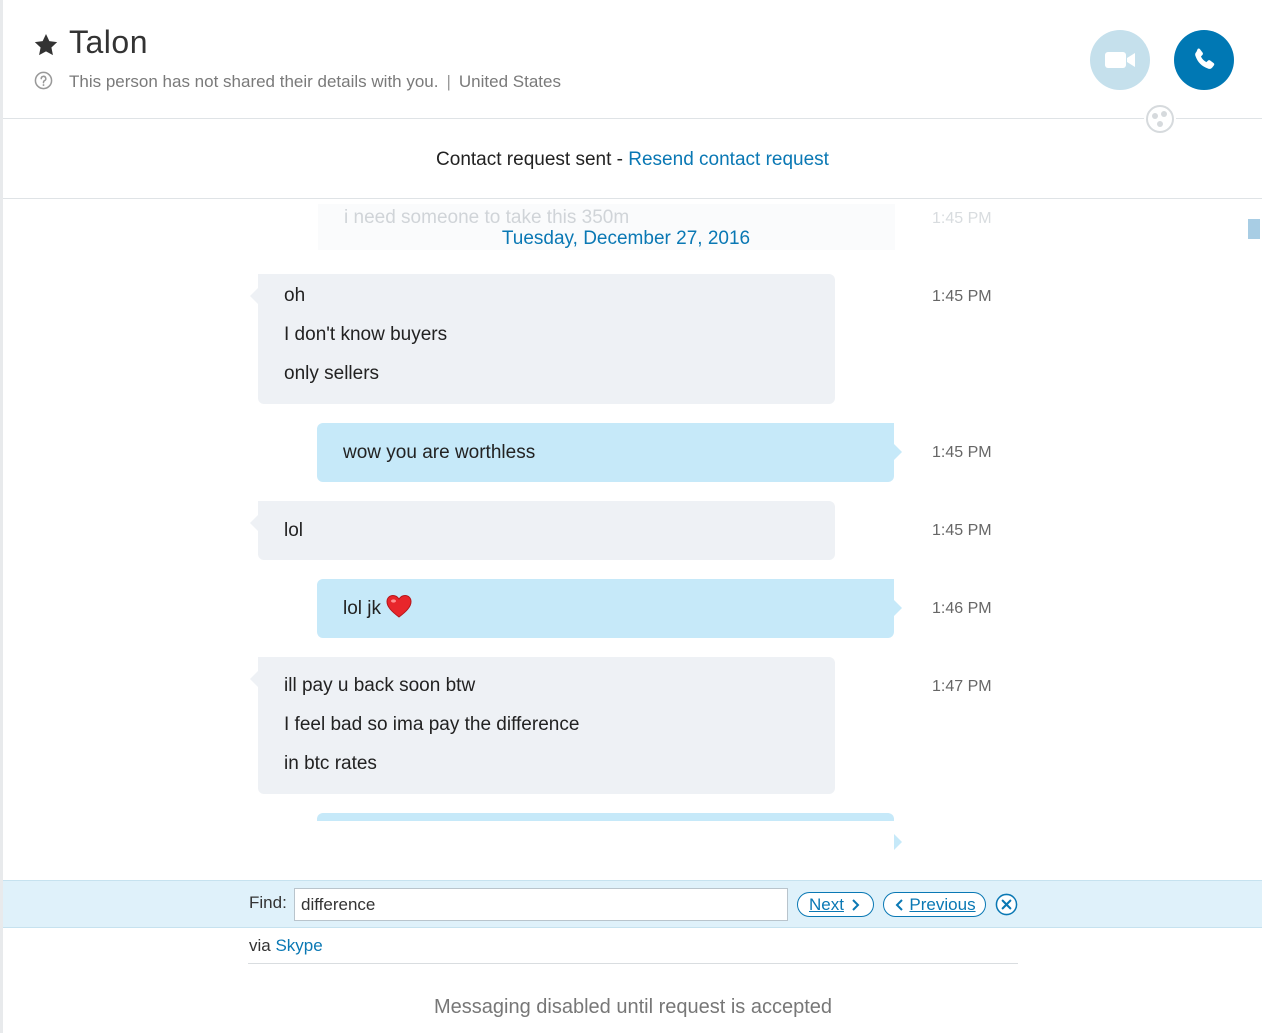  What do you see at coordinates (366, 334) in the screenshot?
I see `message-line: I don't know buyers` at bounding box center [366, 334].